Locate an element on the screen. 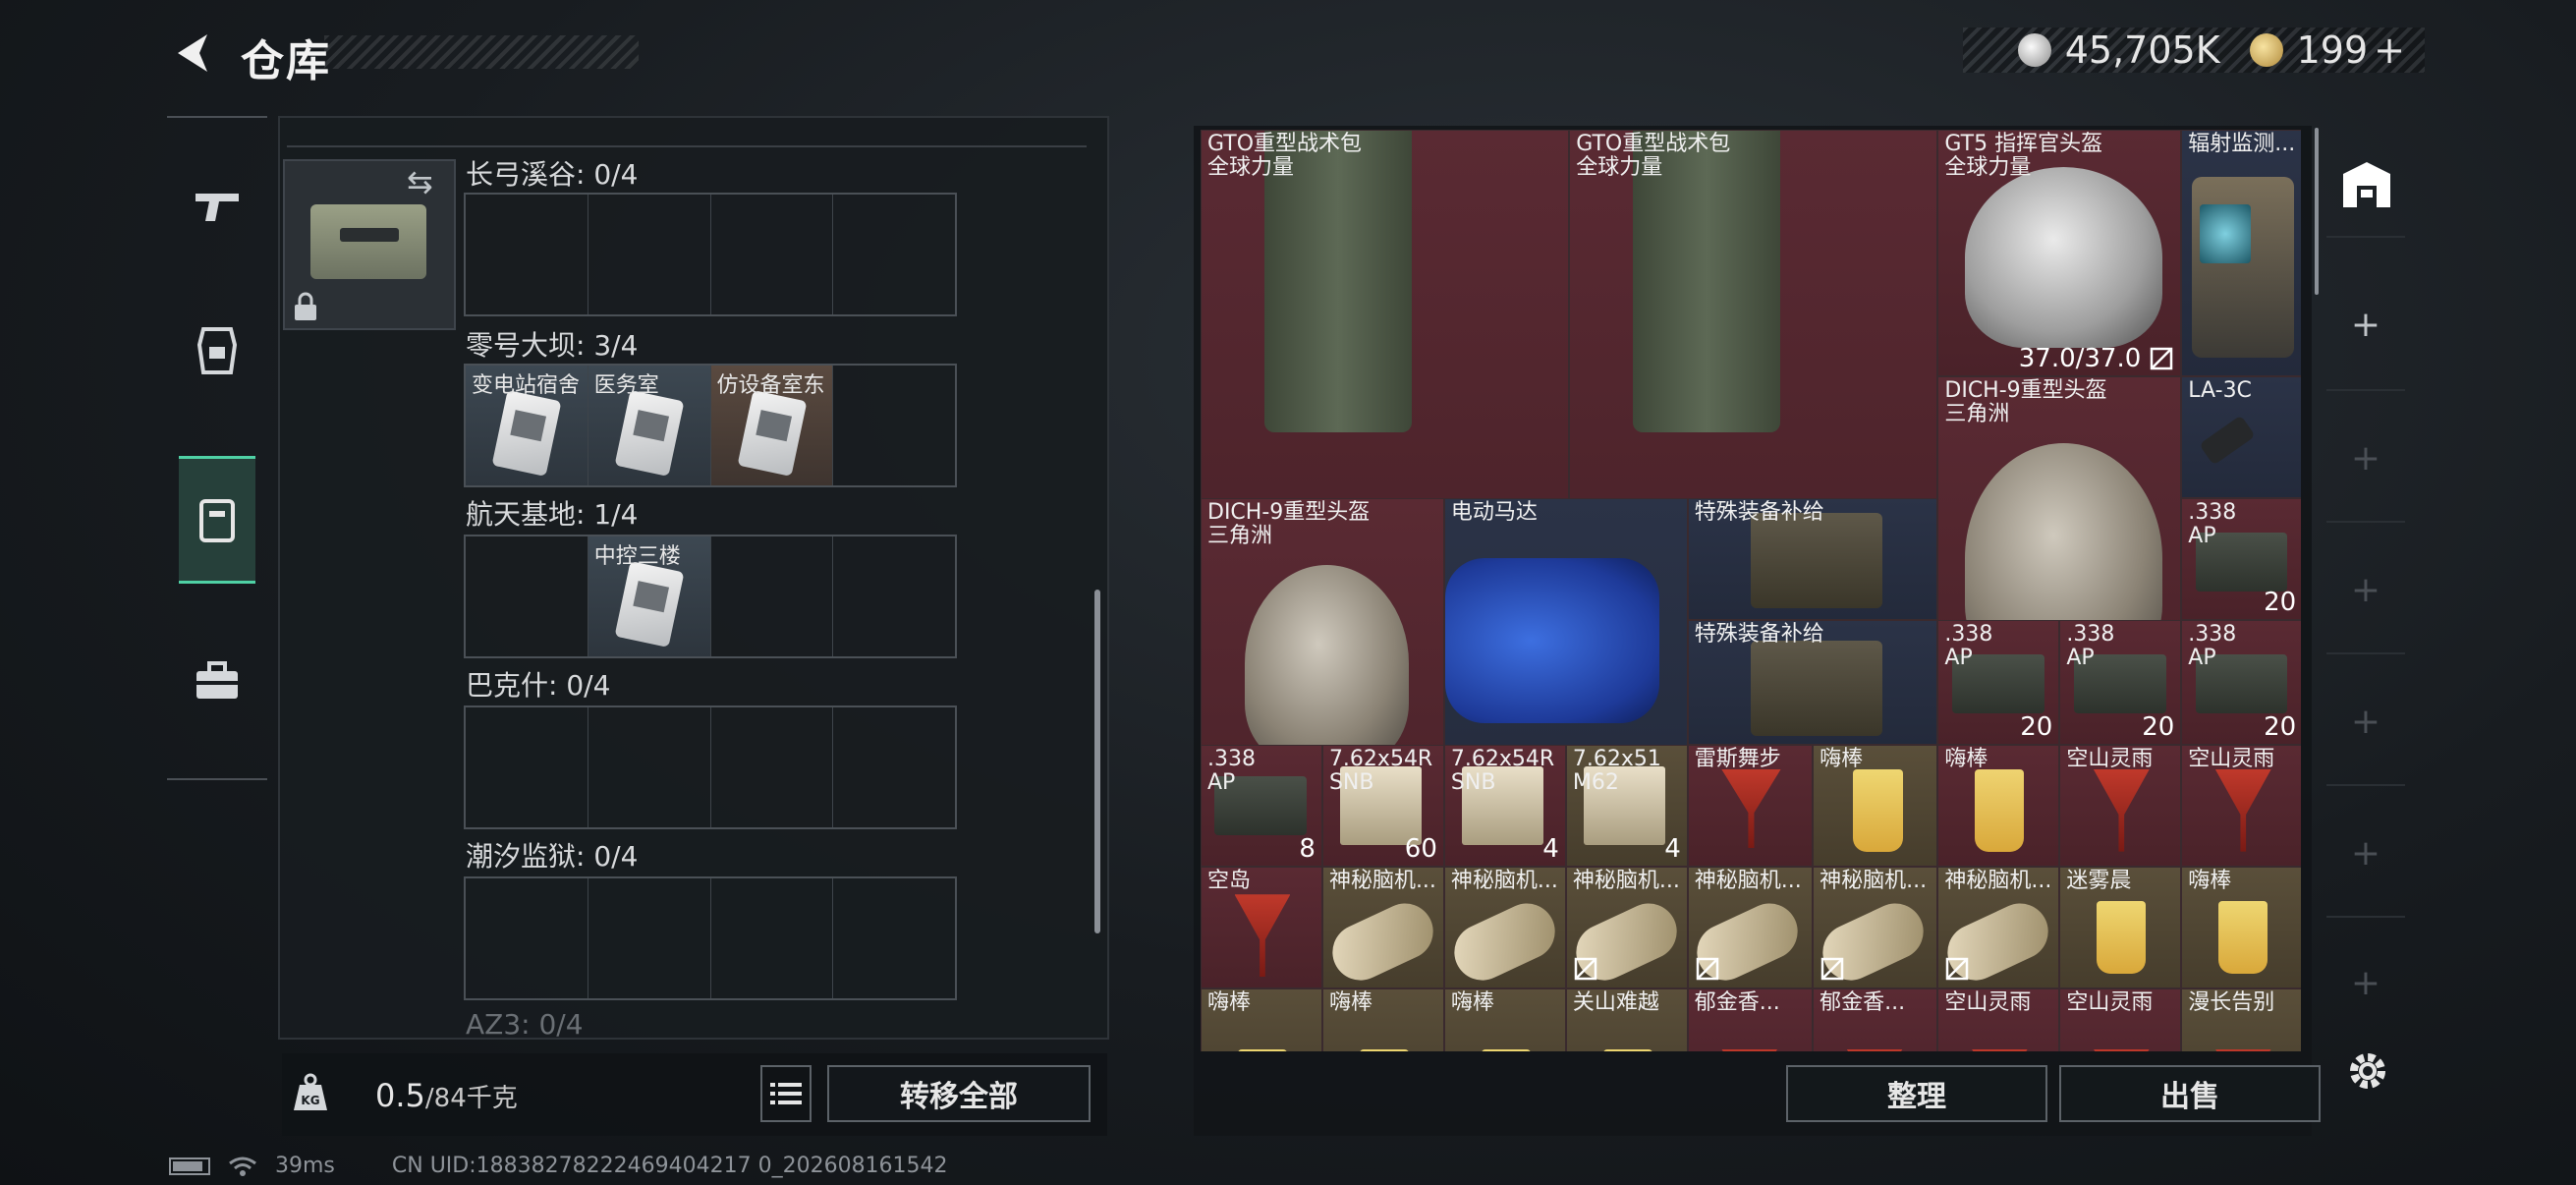 The height and width of the screenshot is (1185, 2576). keycard-slot: 变电站宿舍 is located at coordinates (527, 426).